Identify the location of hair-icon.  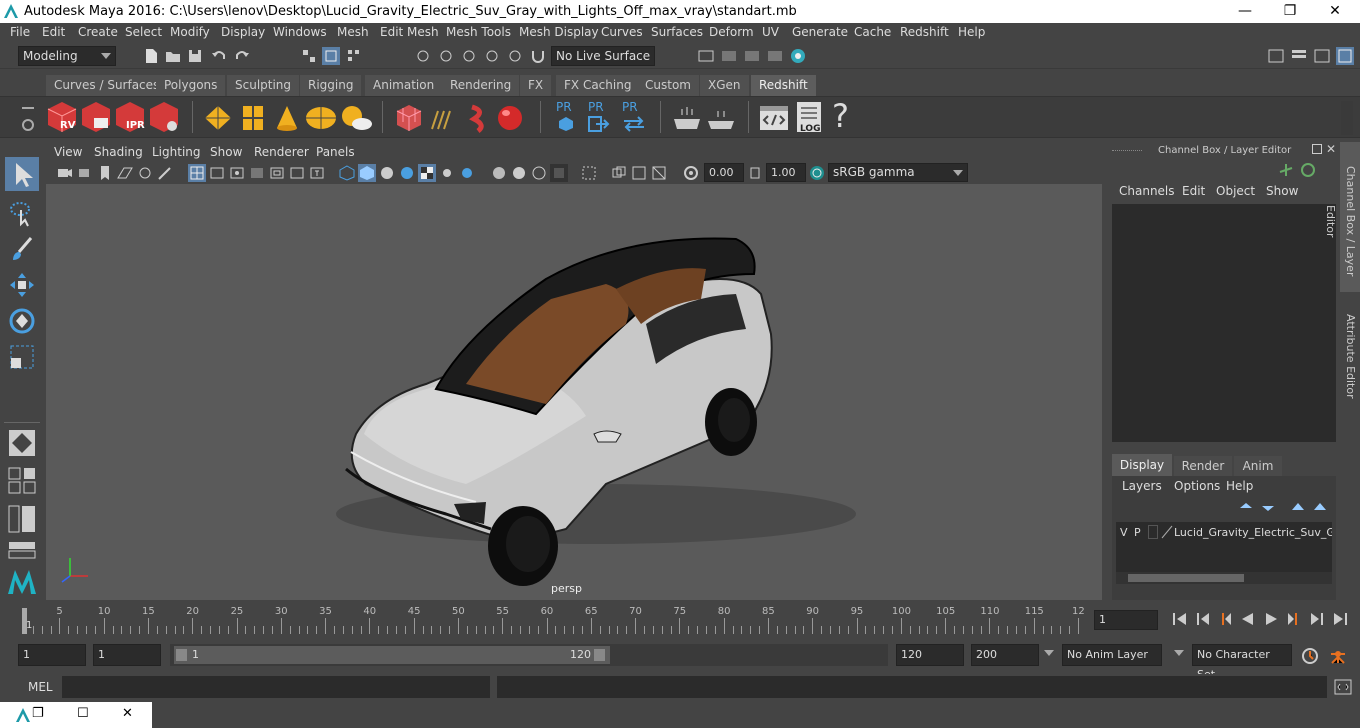
(479, 118).